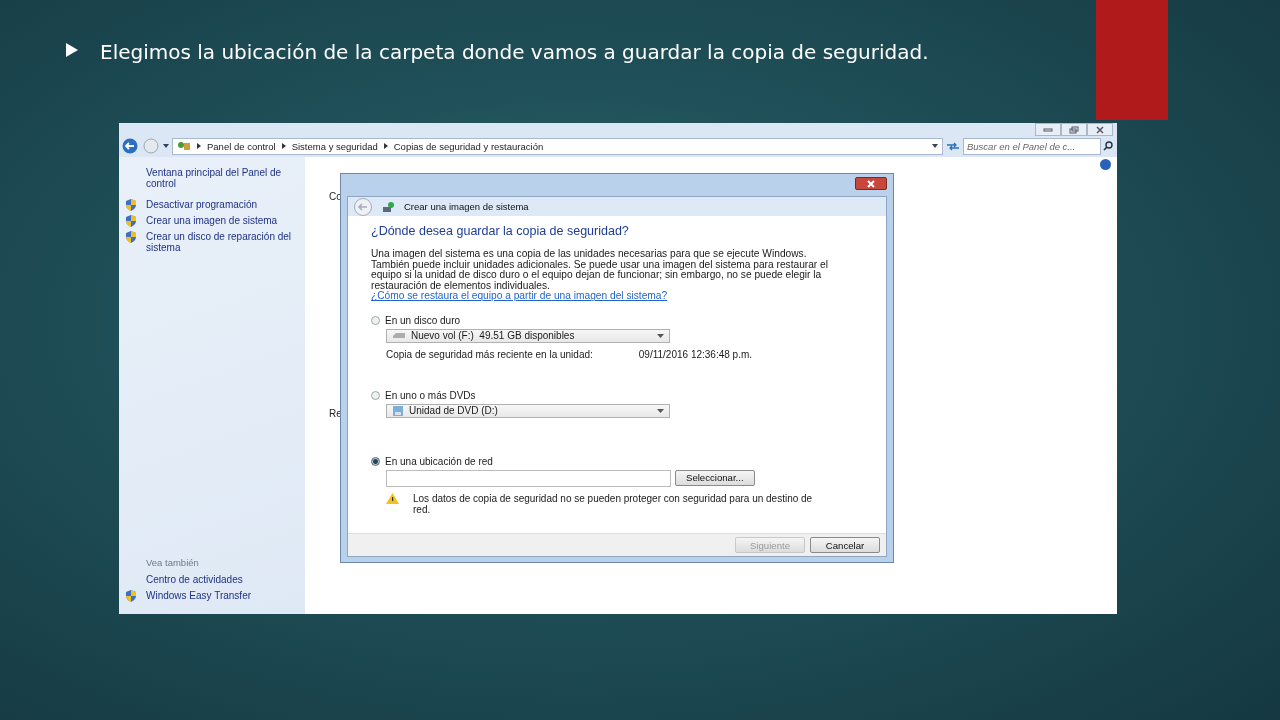 The image size is (1280, 720). Describe the element at coordinates (515, 52) in the screenshot. I see `slide-text: Elegimos la ubicación de la carpeta donde vamos a guardar la copia de seguridad.` at that location.